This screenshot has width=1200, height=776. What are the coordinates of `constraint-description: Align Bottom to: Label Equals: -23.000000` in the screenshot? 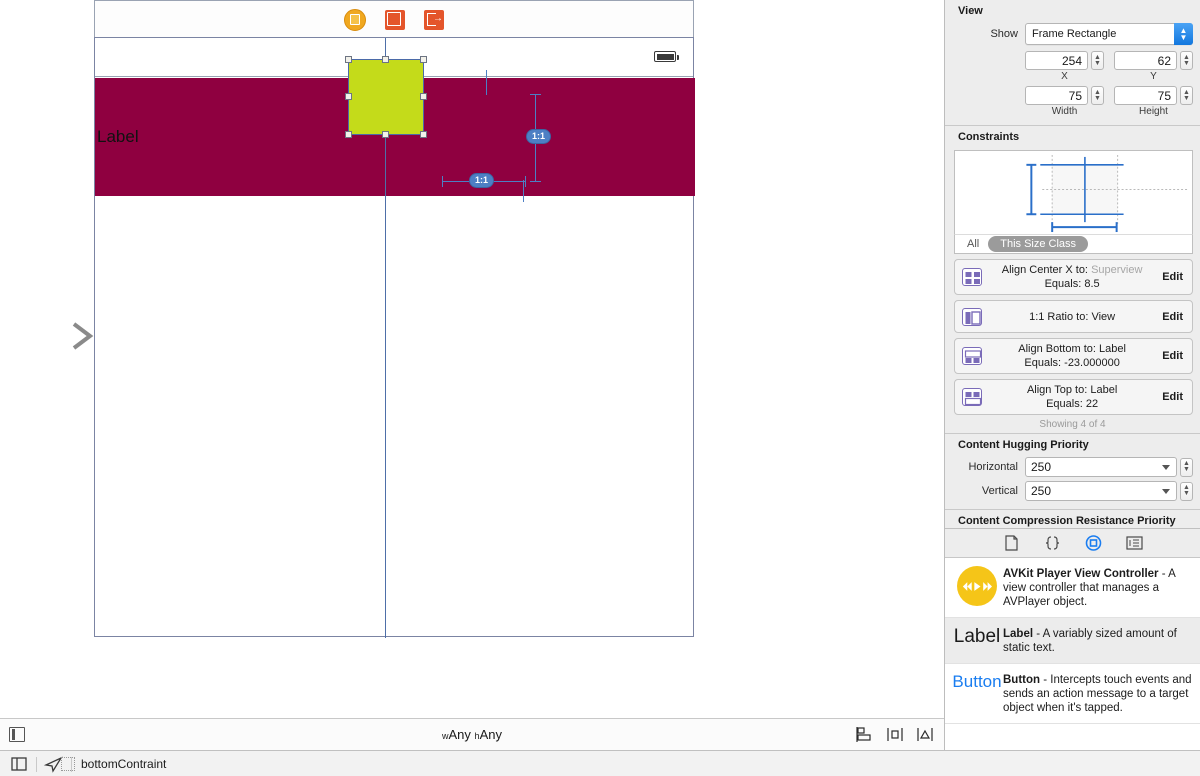 It's located at (1072, 356).